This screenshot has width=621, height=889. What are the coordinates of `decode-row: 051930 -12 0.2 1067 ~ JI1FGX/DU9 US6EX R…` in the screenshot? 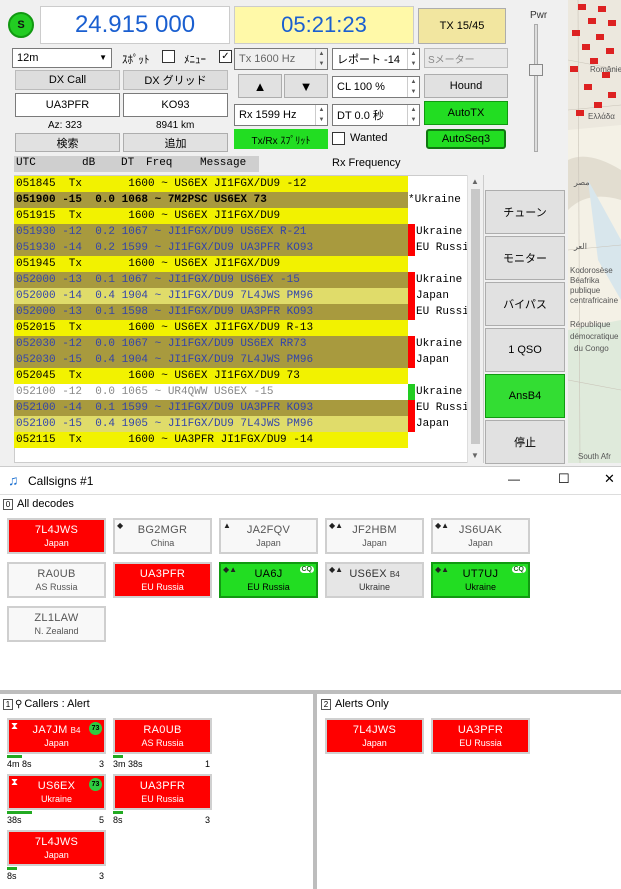 It's located at (211, 232).